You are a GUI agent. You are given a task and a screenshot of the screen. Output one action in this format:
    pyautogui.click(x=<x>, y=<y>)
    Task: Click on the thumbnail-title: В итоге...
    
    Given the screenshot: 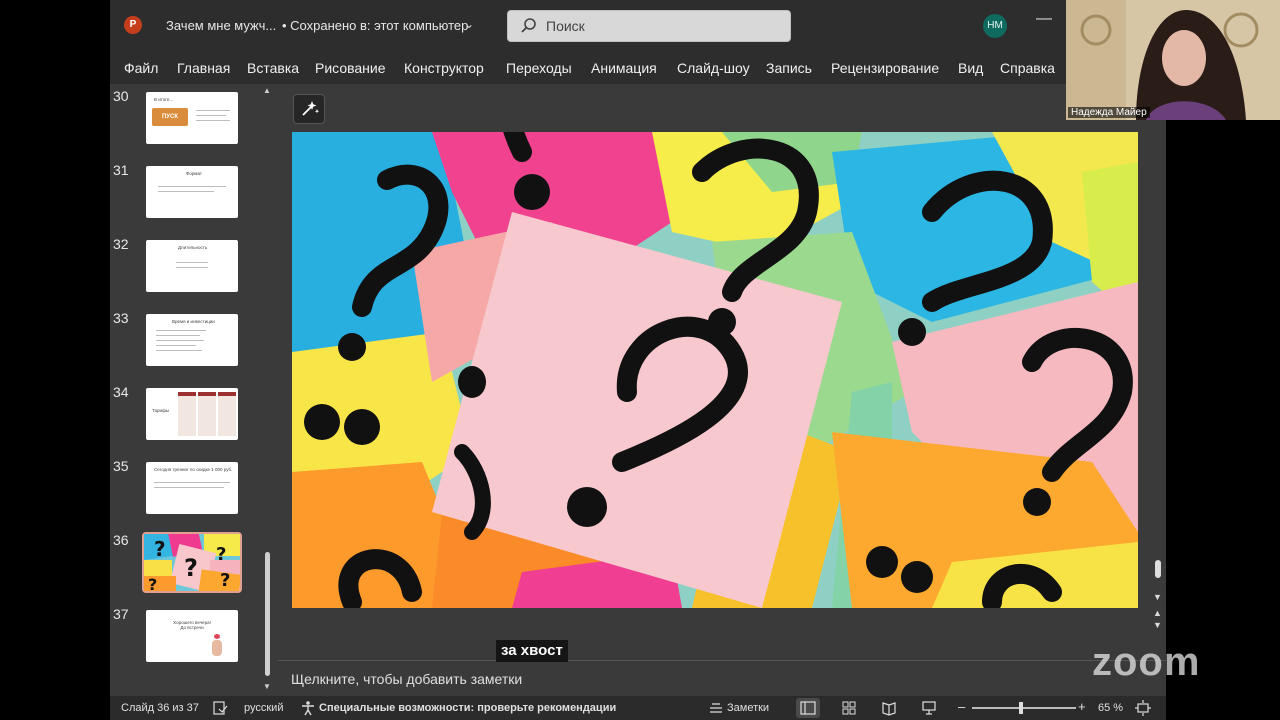 What is the action you would take?
    pyautogui.click(x=164, y=99)
    